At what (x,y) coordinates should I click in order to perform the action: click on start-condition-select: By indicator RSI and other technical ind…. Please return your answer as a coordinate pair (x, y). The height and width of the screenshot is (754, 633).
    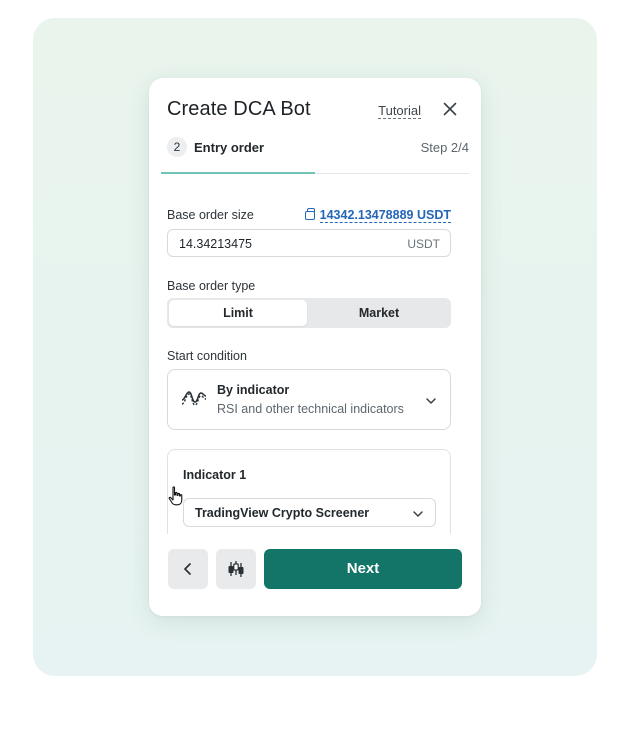
    Looking at the image, I should click on (309, 399).